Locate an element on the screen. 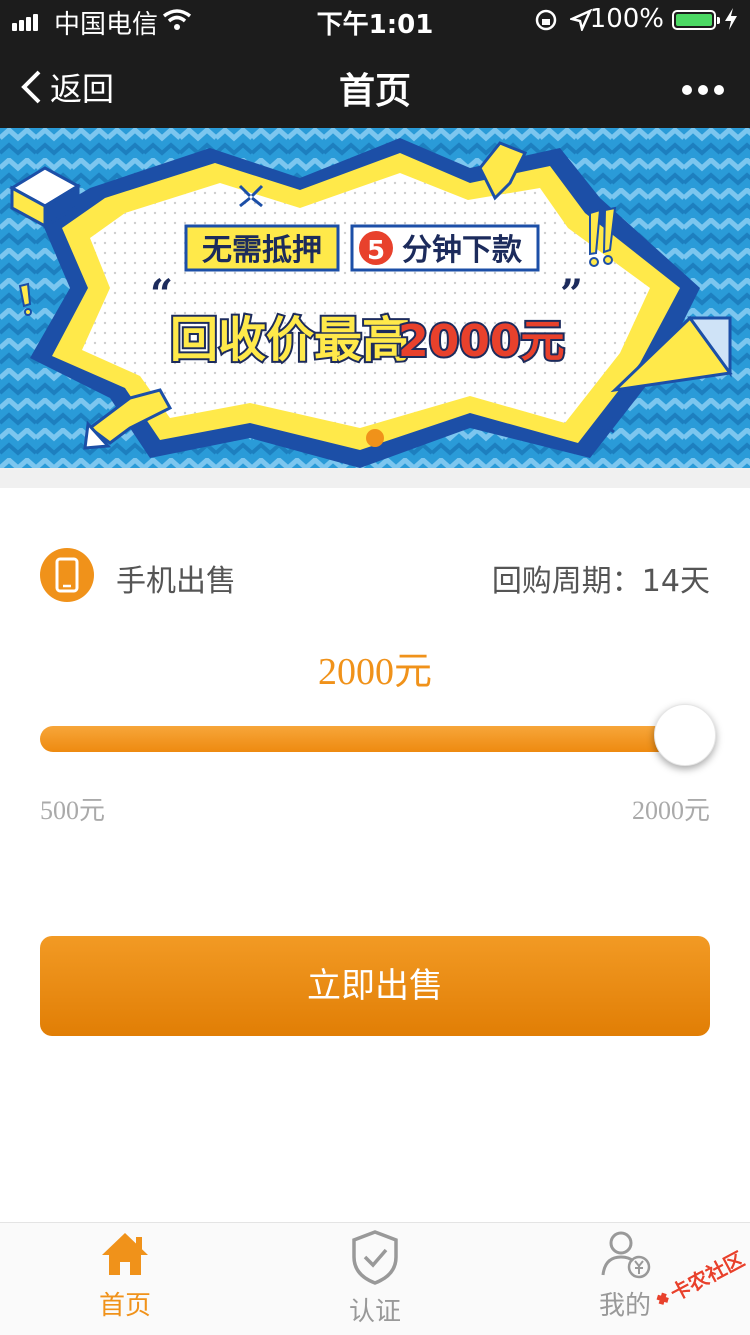  user-yen-icon is located at coordinates (626, 1255).